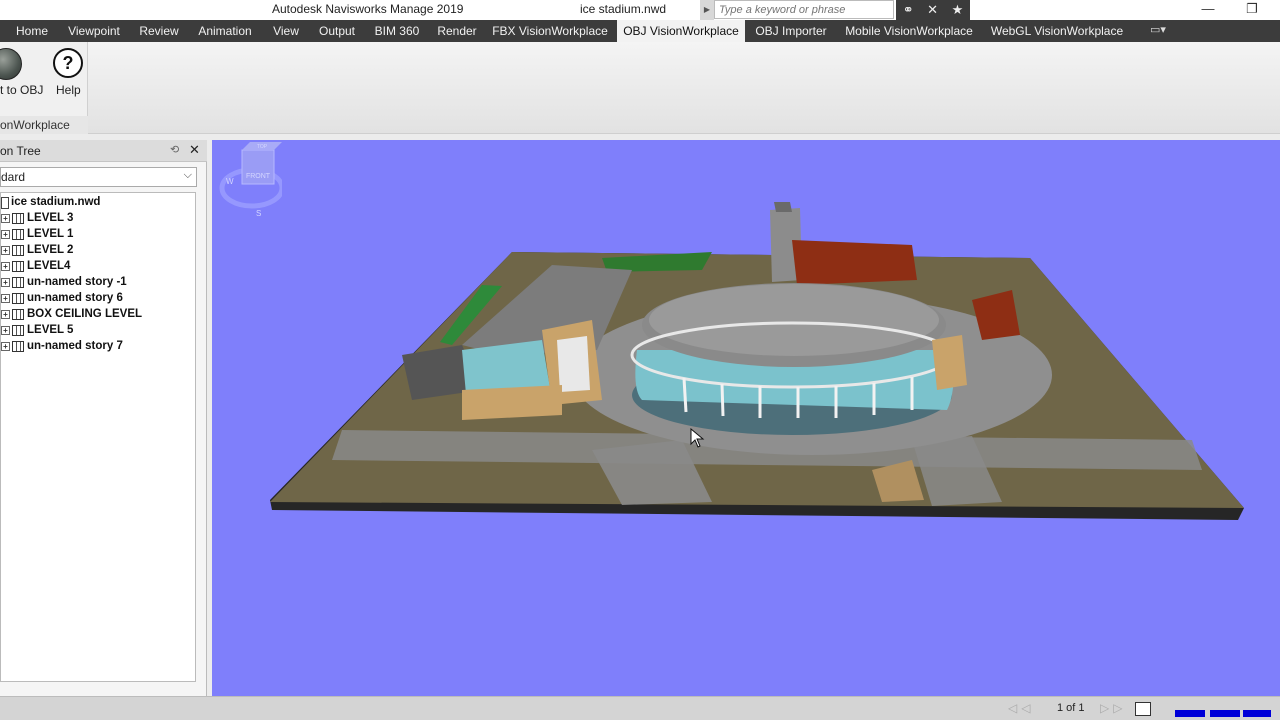  Describe the element at coordinates (1208, 10) in the screenshot. I see `minimize-button: —` at that location.